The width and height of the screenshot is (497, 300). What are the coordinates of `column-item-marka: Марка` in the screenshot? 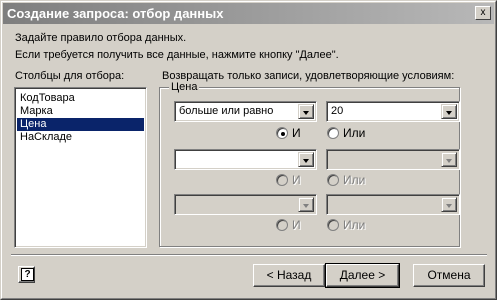 It's located at (36, 111).